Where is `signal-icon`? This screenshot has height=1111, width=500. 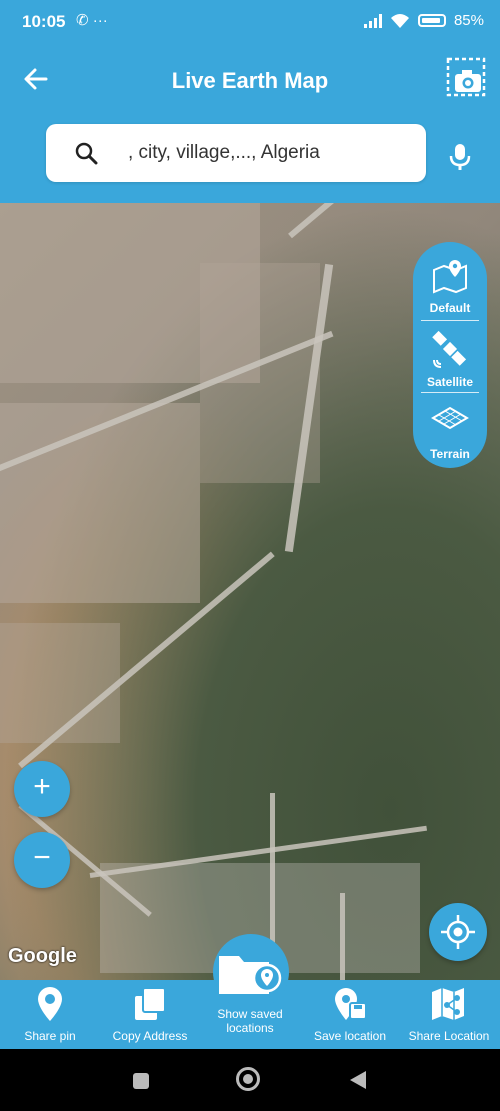 signal-icon is located at coordinates (372, 20).